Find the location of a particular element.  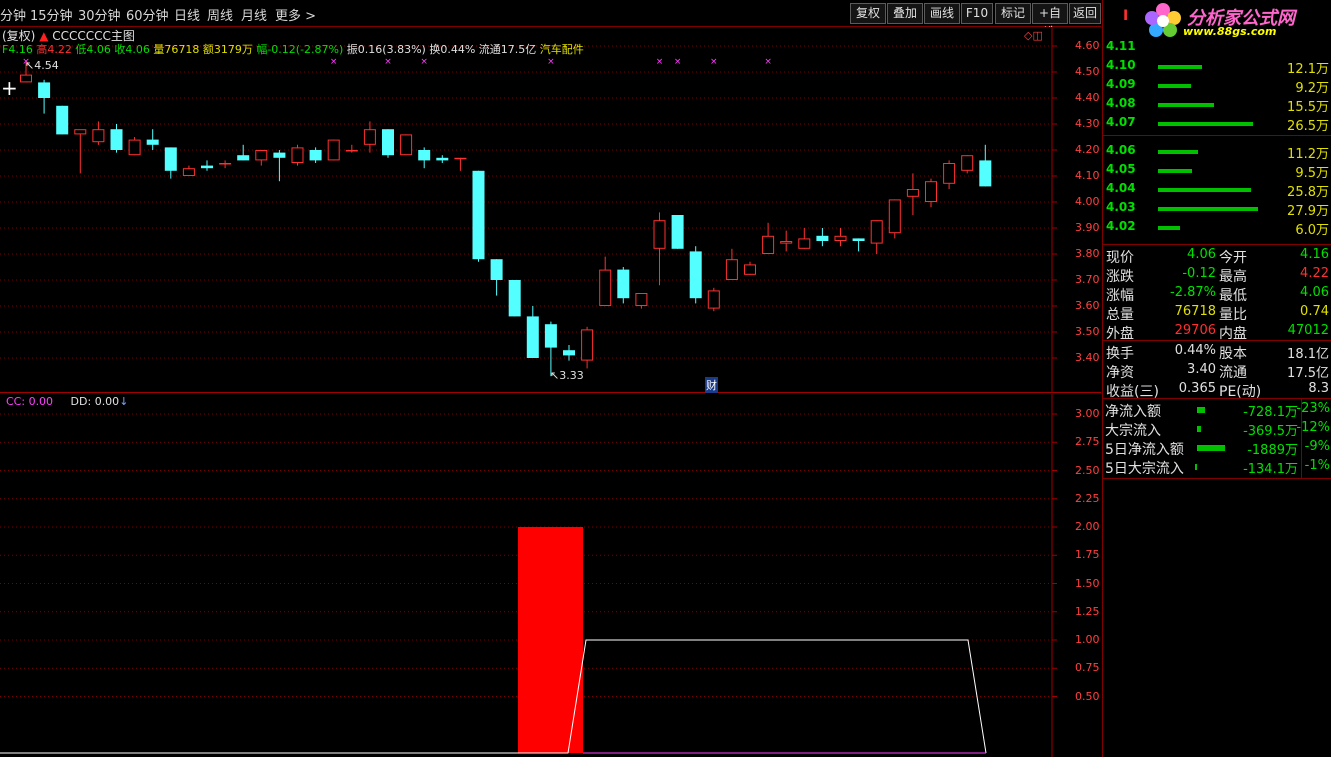

period-day-tab: 日线 is located at coordinates (187, 14).